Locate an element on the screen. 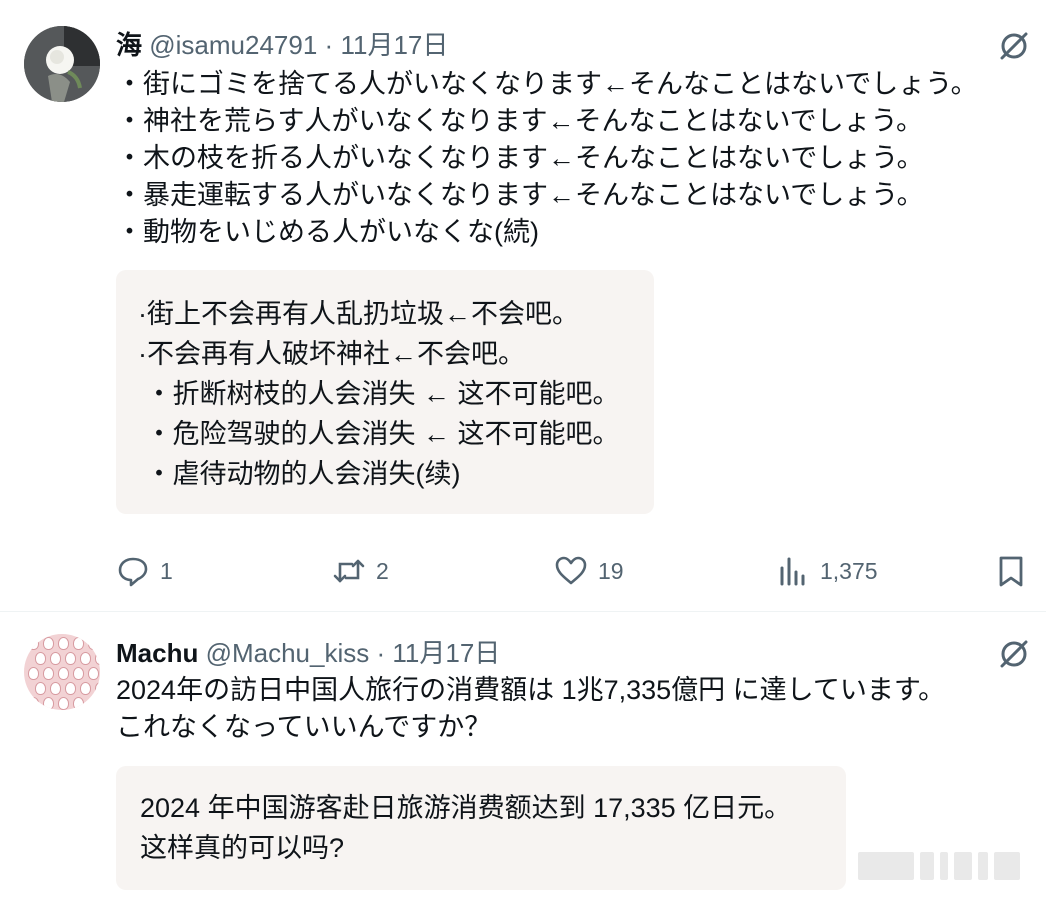 The height and width of the screenshot is (902, 1046). text-line: これなくなっていいんですか？ is located at coordinates (304, 727).